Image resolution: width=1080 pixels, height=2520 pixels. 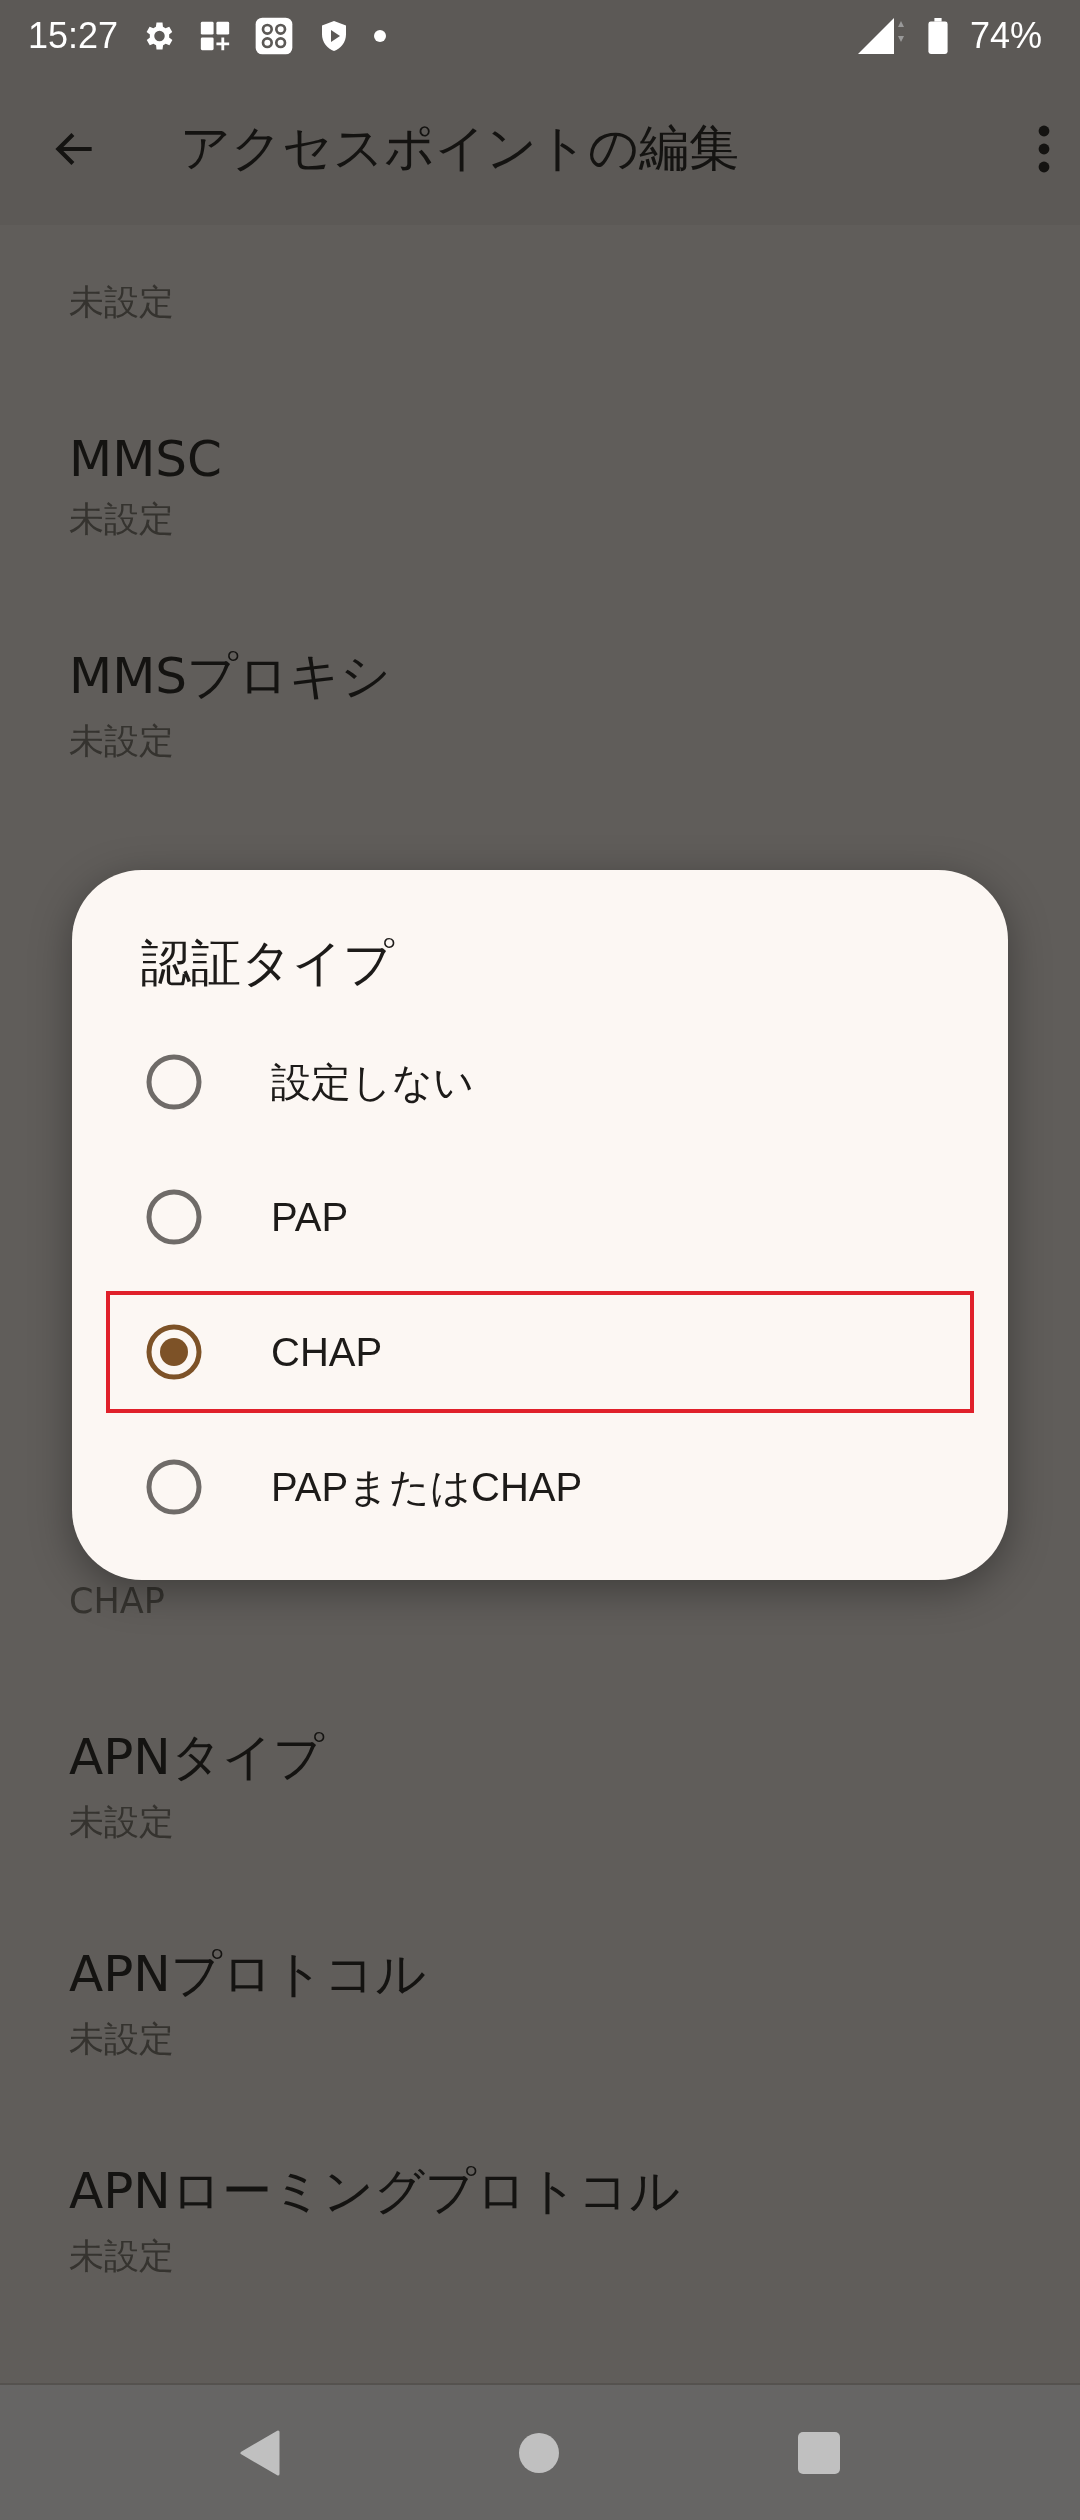 What do you see at coordinates (539, 2452) in the screenshot?
I see `home-icon` at bounding box center [539, 2452].